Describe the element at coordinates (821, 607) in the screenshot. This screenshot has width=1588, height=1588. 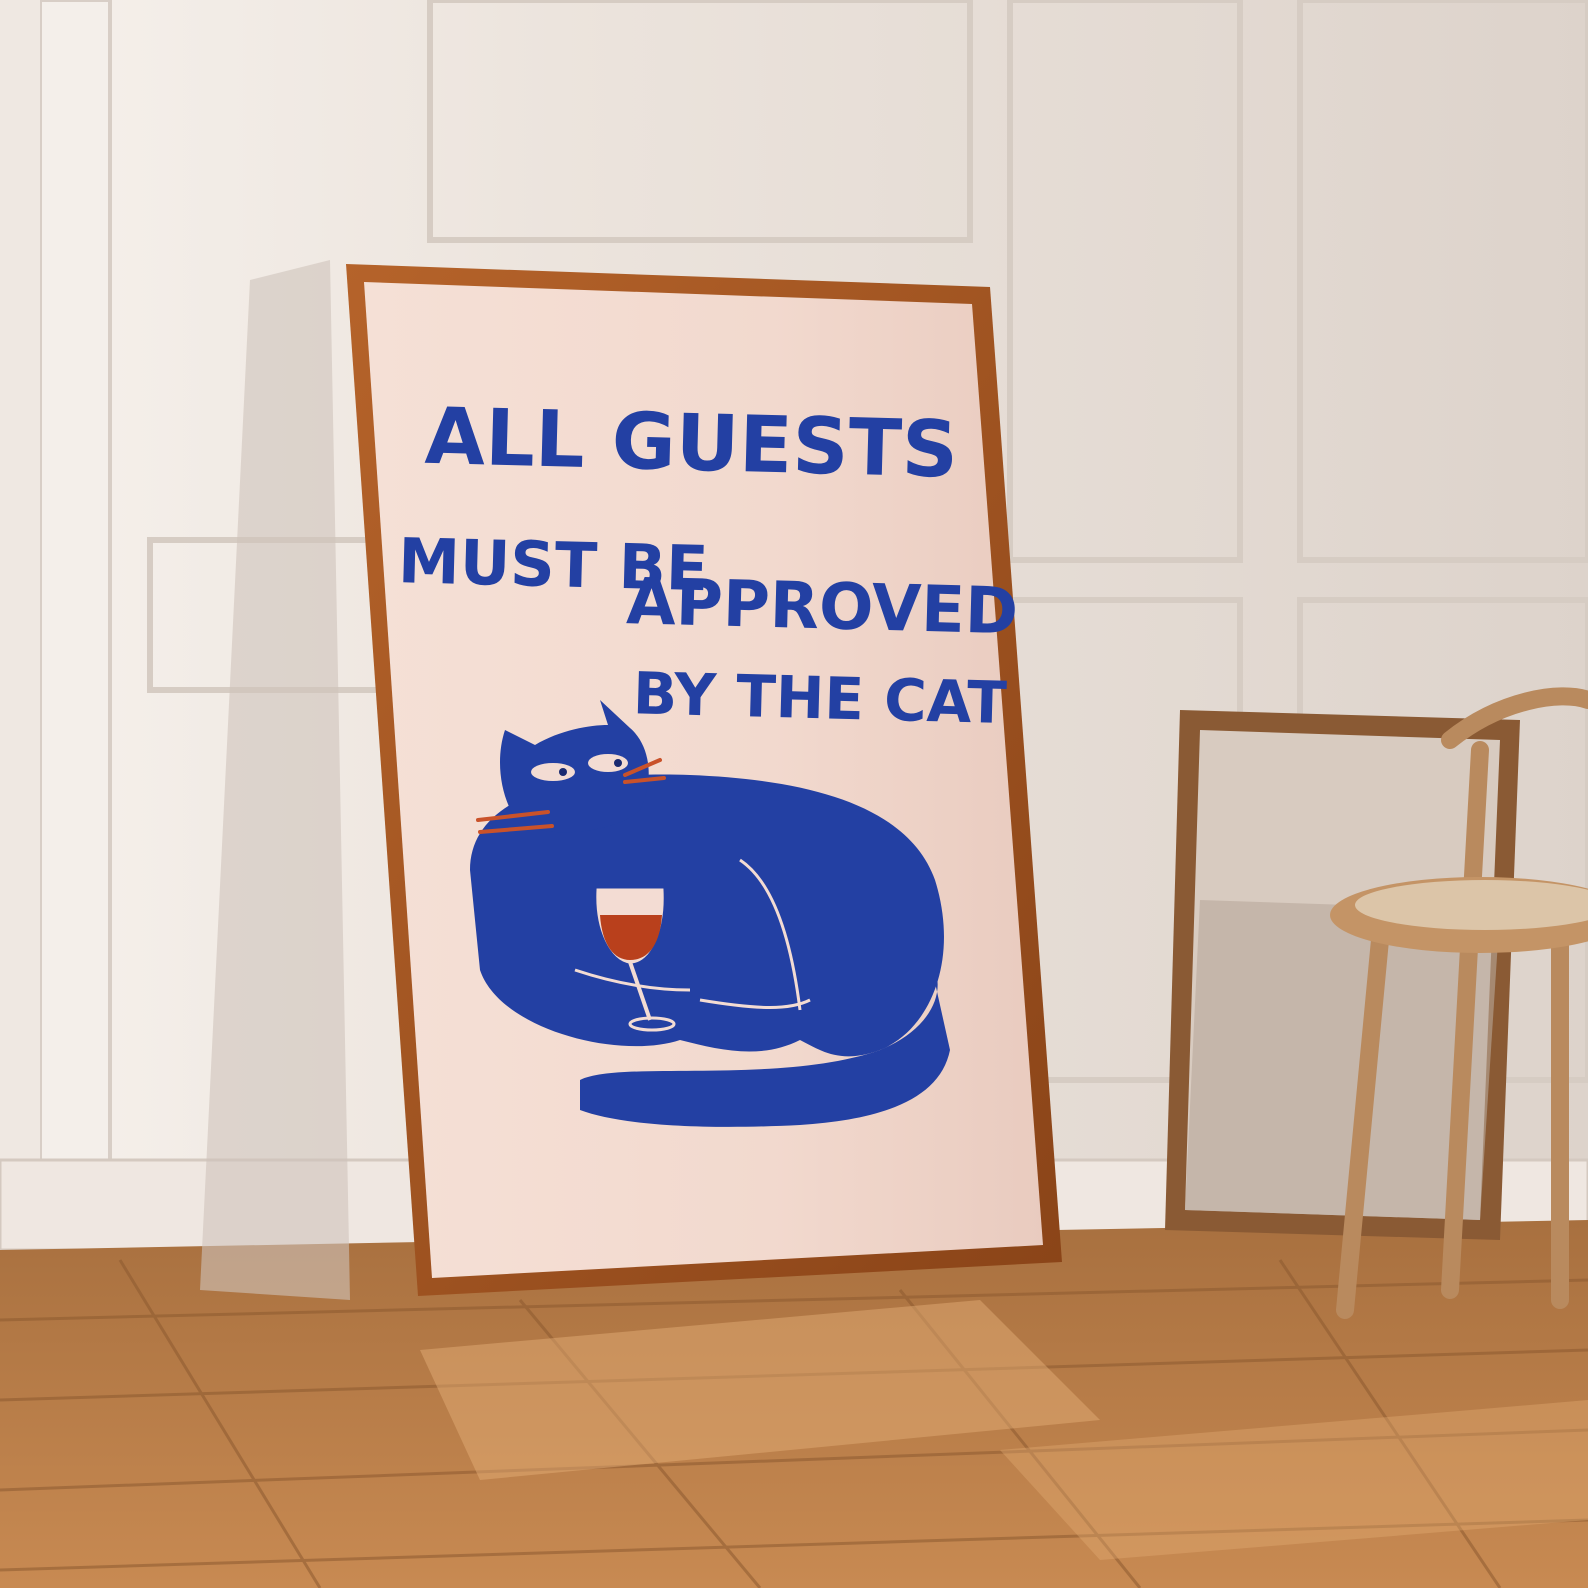
I see `poster-line-approved: APPROVED` at that location.